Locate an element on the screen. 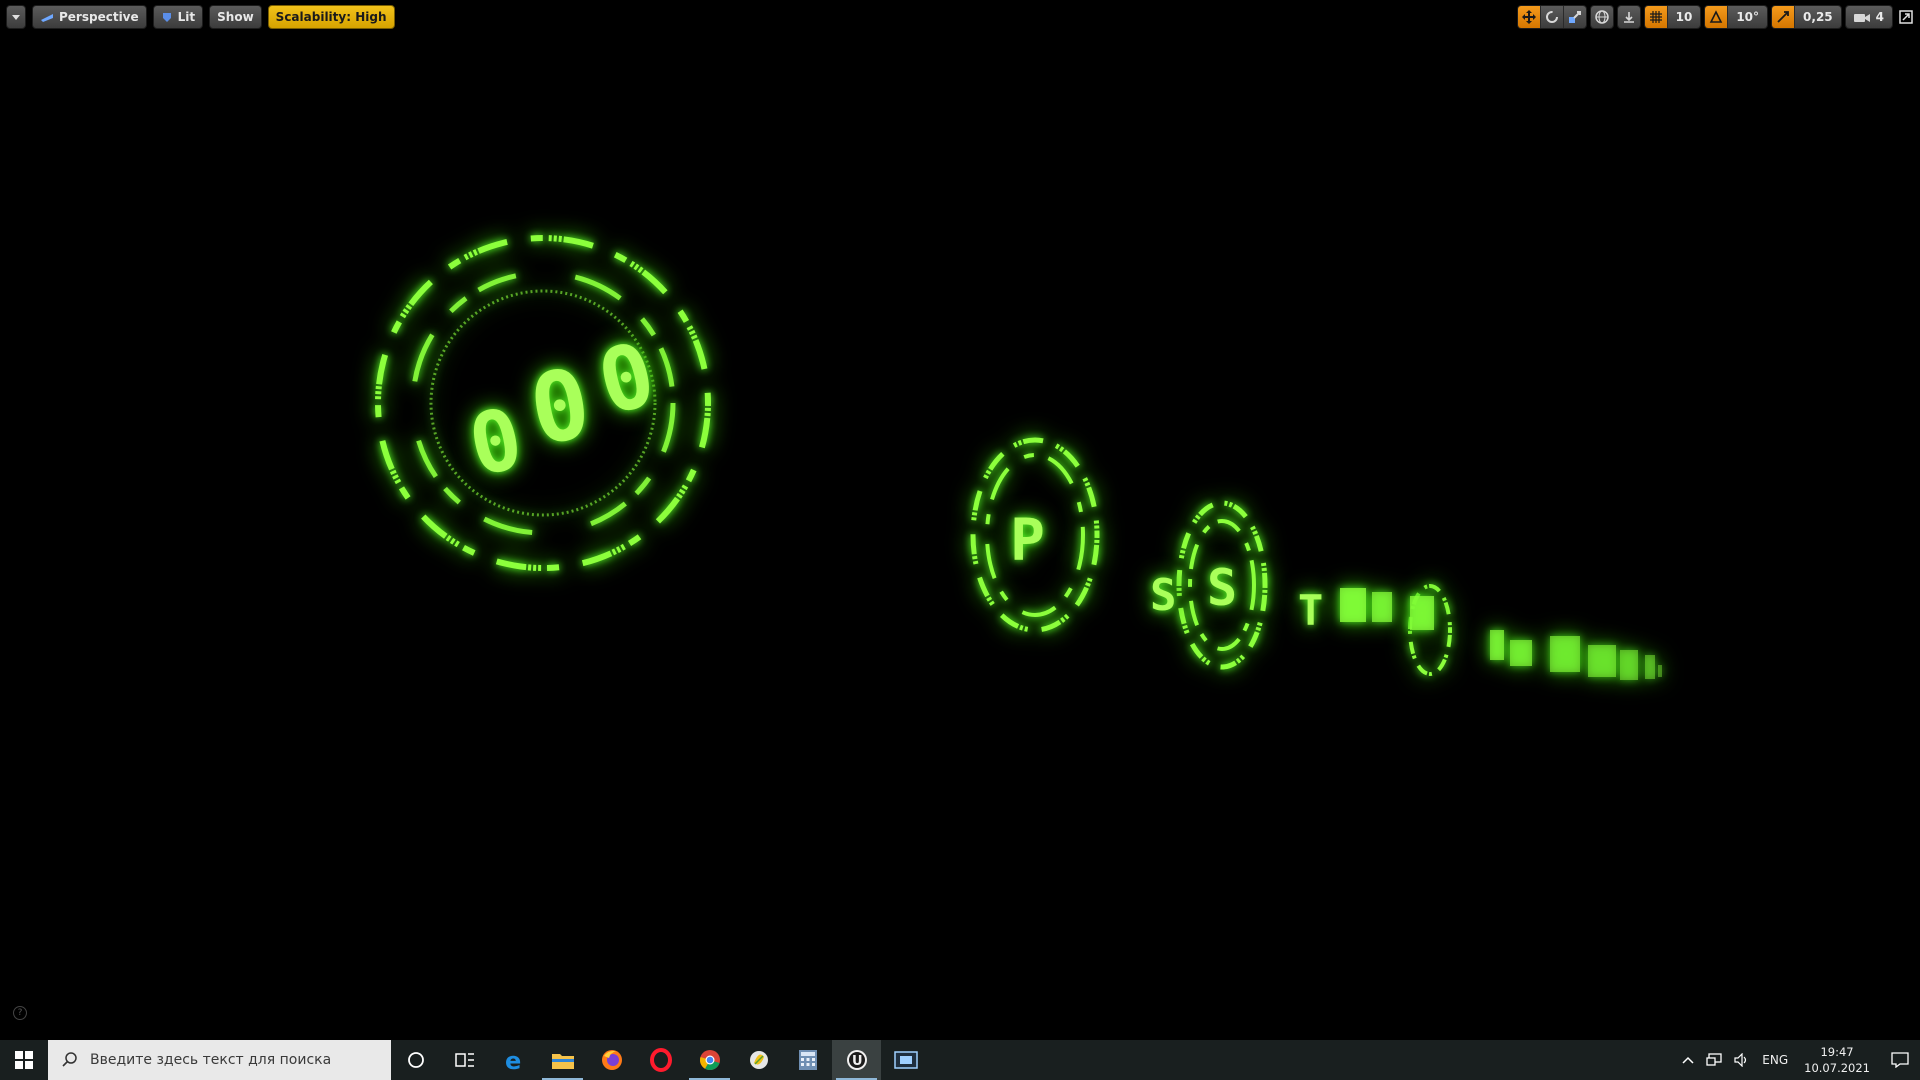 The width and height of the screenshot is (1920, 1080). taskbar-app-edge: e is located at coordinates (513, 1060).